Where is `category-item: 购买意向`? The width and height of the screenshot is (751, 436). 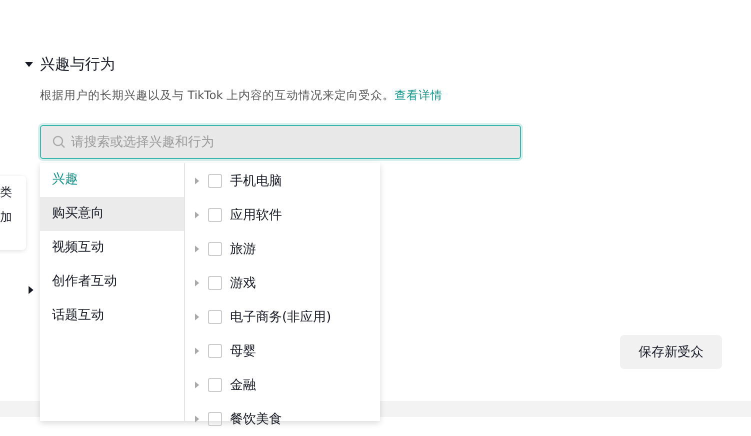
category-item: 购买意向 is located at coordinates (112, 214).